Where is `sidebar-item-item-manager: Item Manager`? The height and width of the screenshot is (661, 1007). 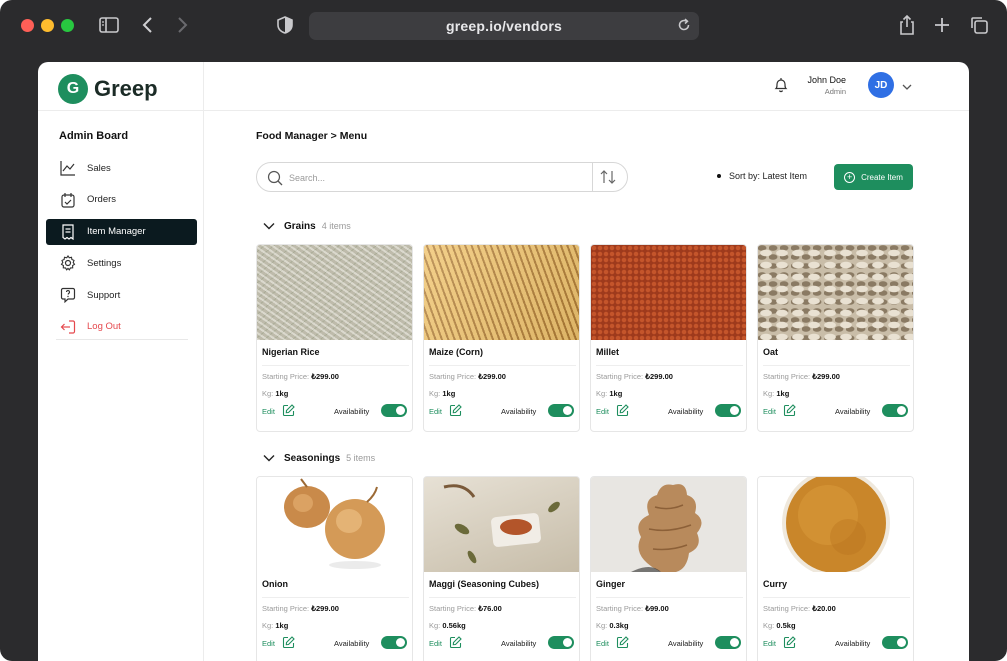
sidebar-item-item-manager: Item Manager is located at coordinates (121, 231).